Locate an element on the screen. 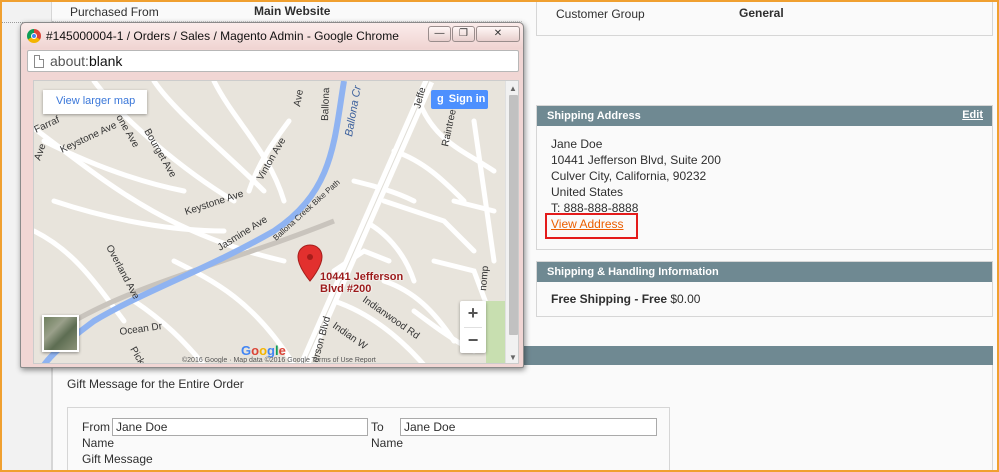 The image size is (999, 472). url-text: about:blank is located at coordinates (86, 61).